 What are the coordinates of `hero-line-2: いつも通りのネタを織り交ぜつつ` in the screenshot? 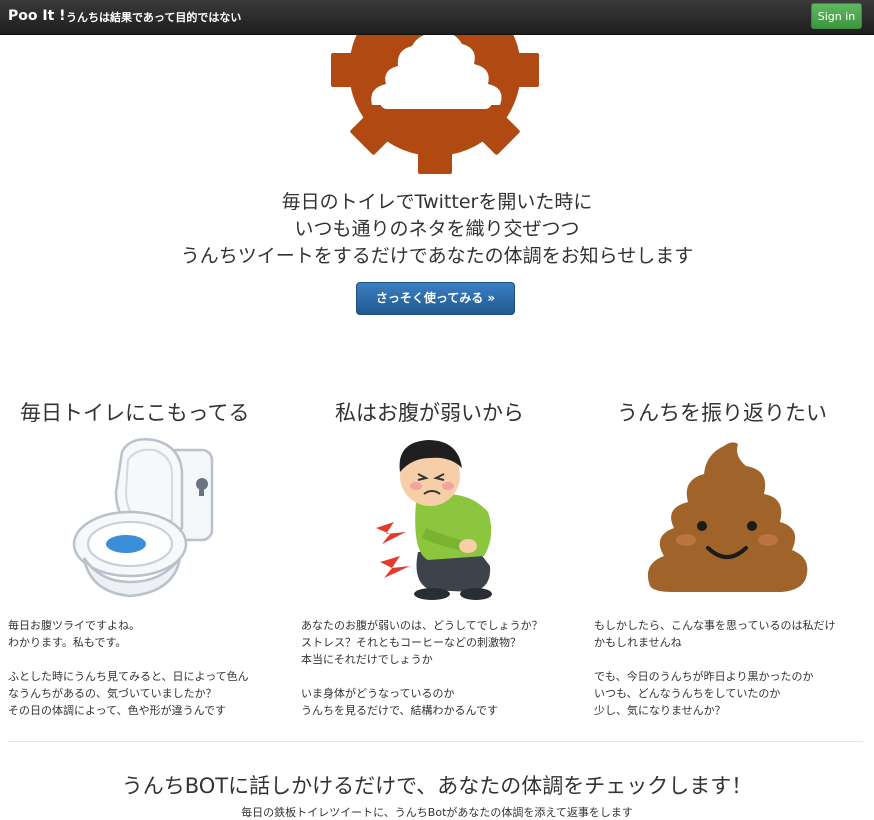 It's located at (437, 229).